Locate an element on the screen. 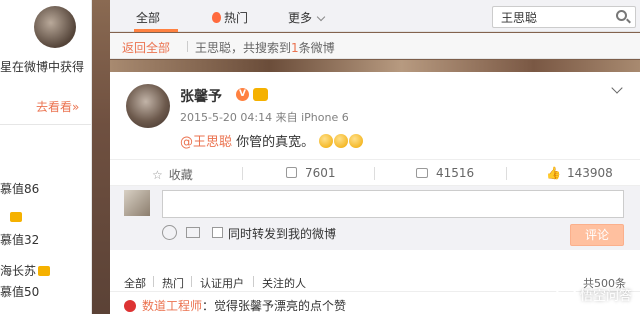 The image size is (640, 314). watermark-text: 悟空问答 is located at coordinates (605, 296).